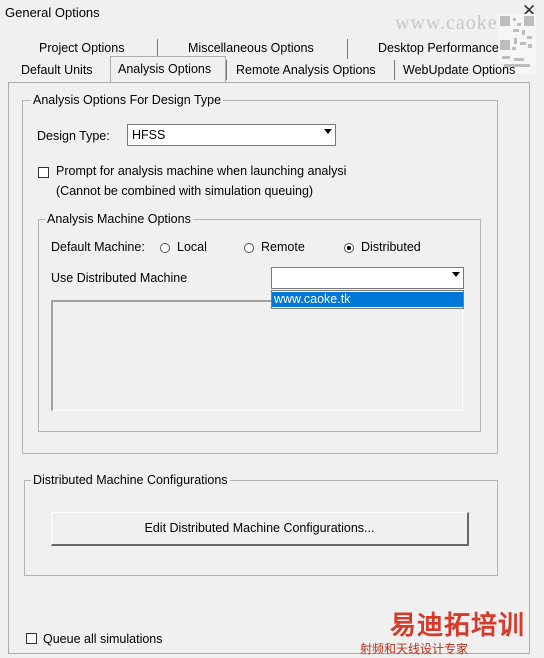 Image resolution: width=544 pixels, height=658 pixels. I want to click on dropdown-option: www.caoke.tk, so click(367, 299).